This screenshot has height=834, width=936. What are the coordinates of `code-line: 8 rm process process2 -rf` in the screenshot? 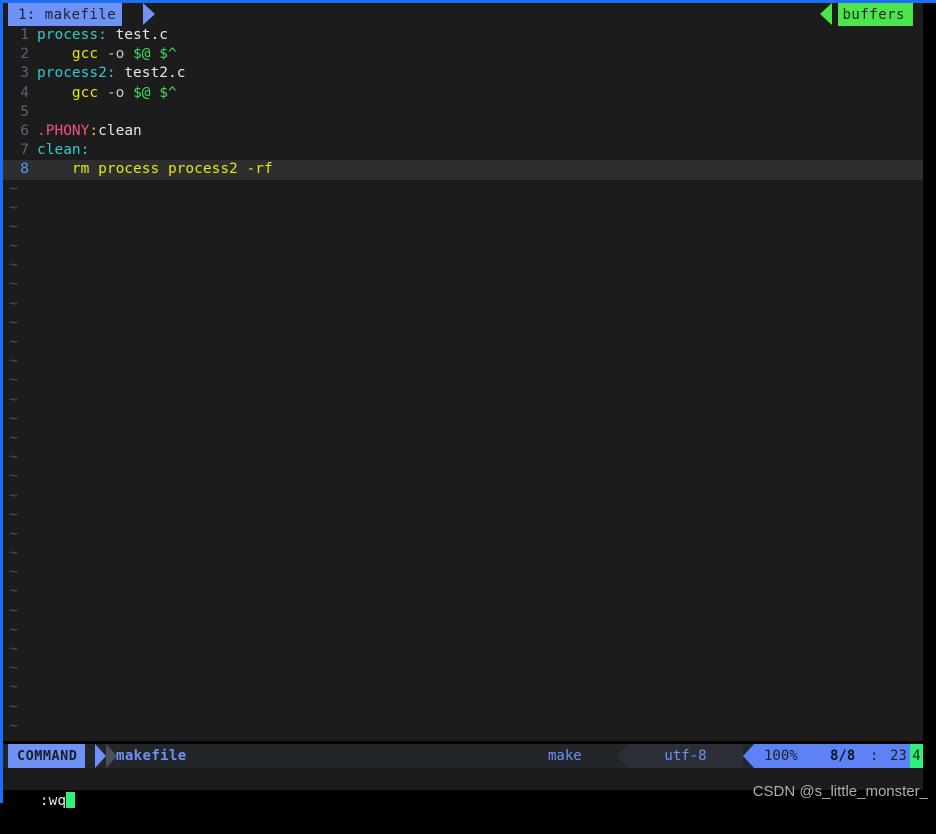 It's located at (463, 170).